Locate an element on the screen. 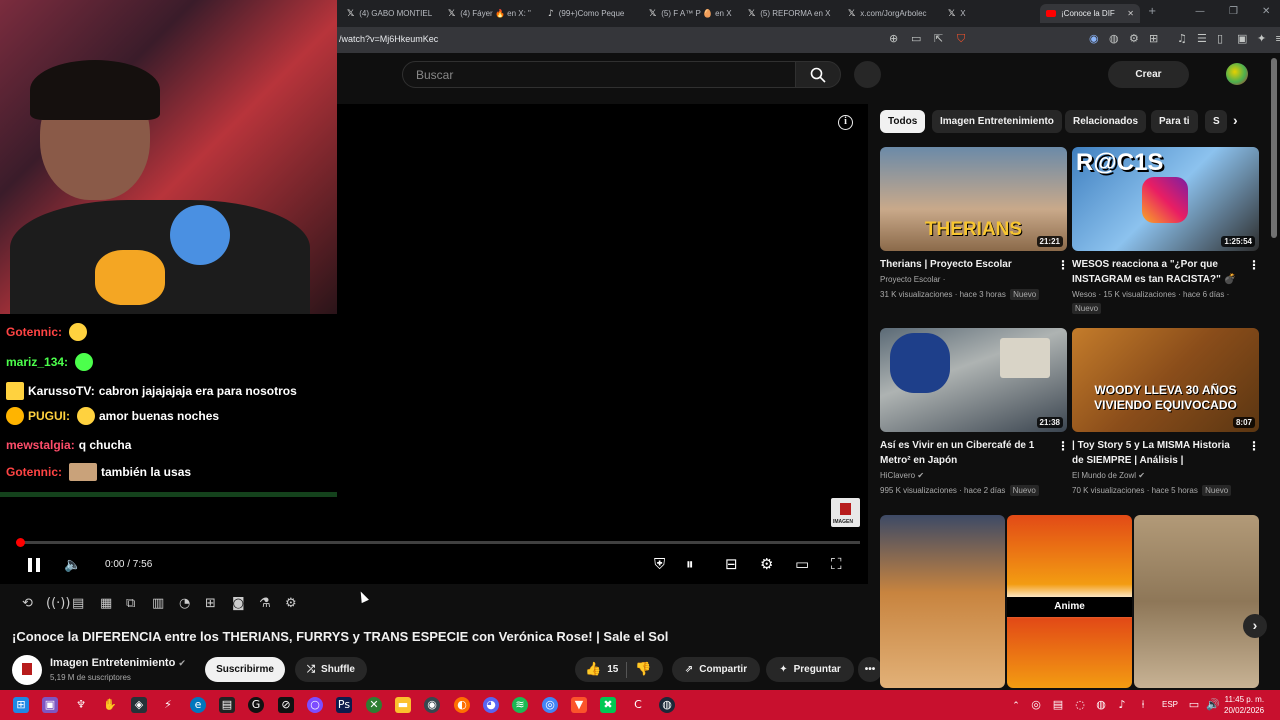 This screenshot has height=720, width=1280. theater-mode-icon: ▭ is located at coordinates (802, 564).